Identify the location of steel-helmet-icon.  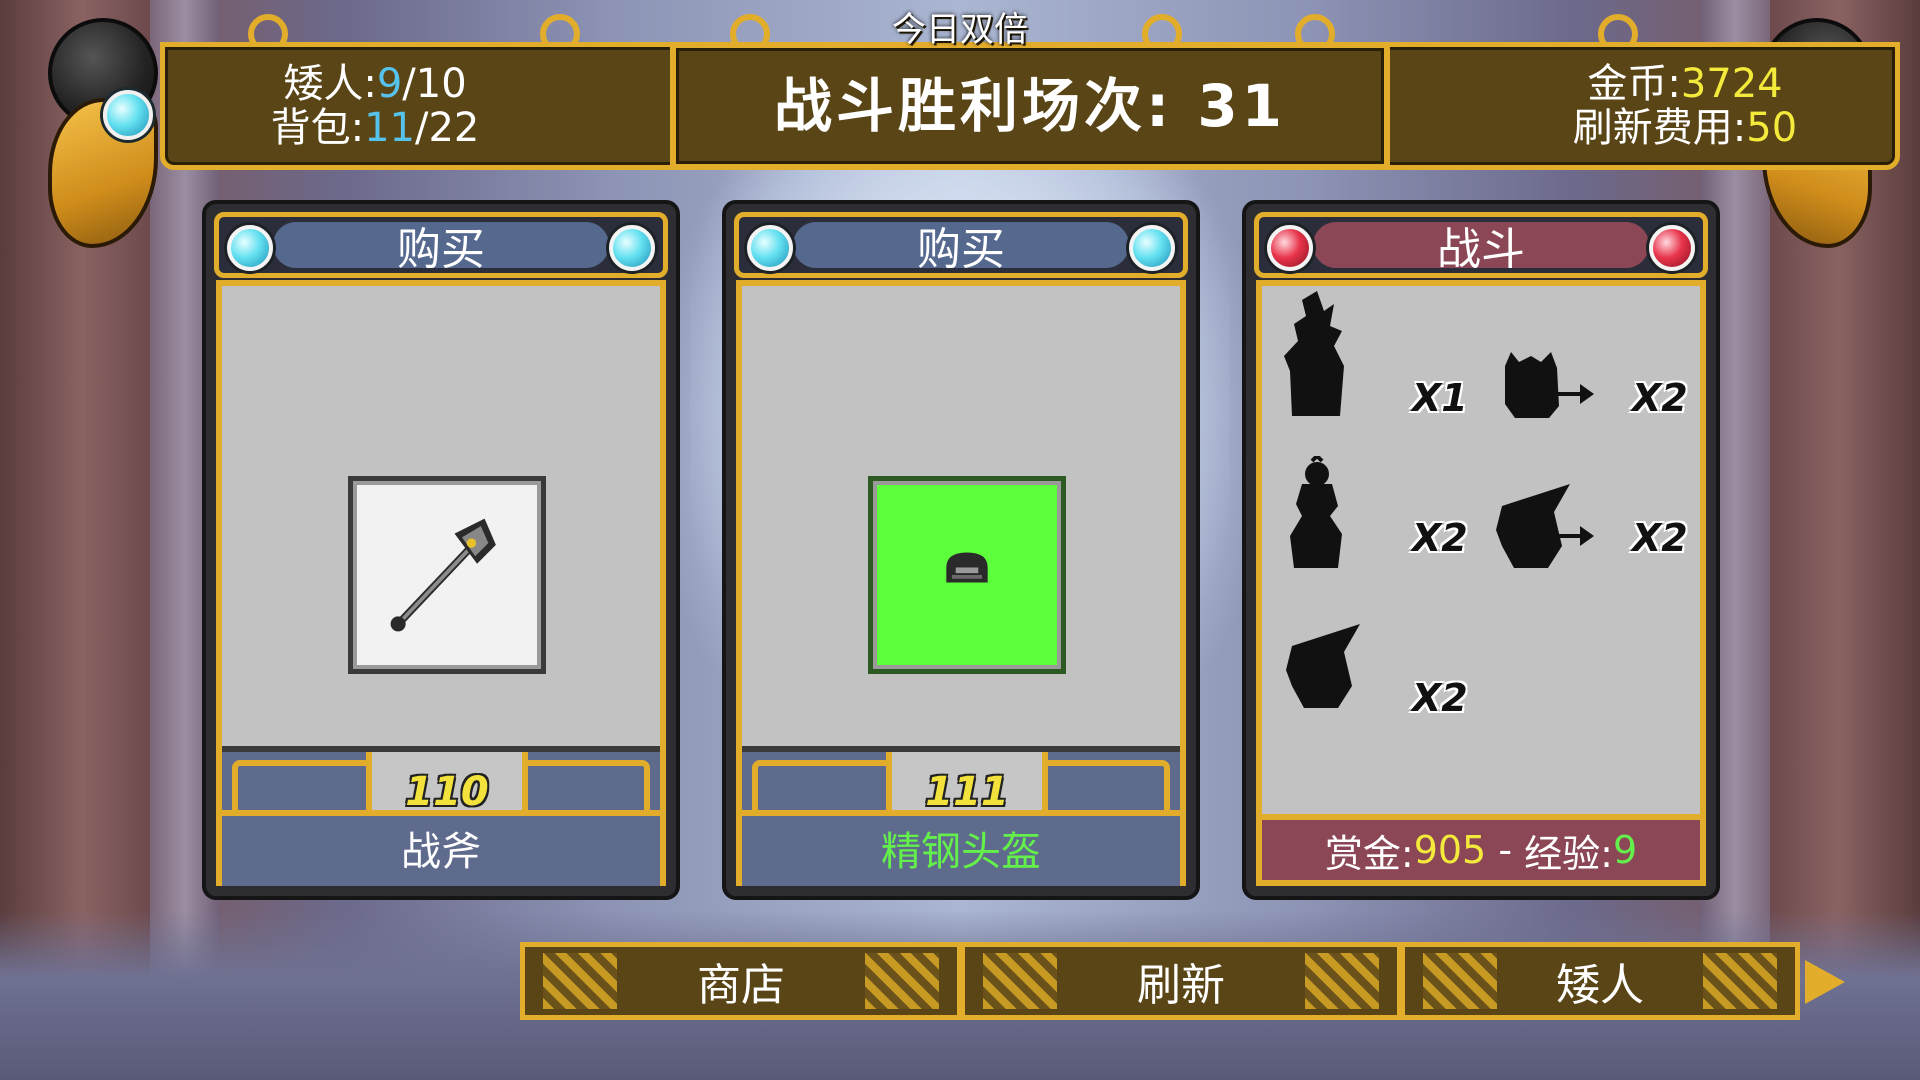
(967, 567).